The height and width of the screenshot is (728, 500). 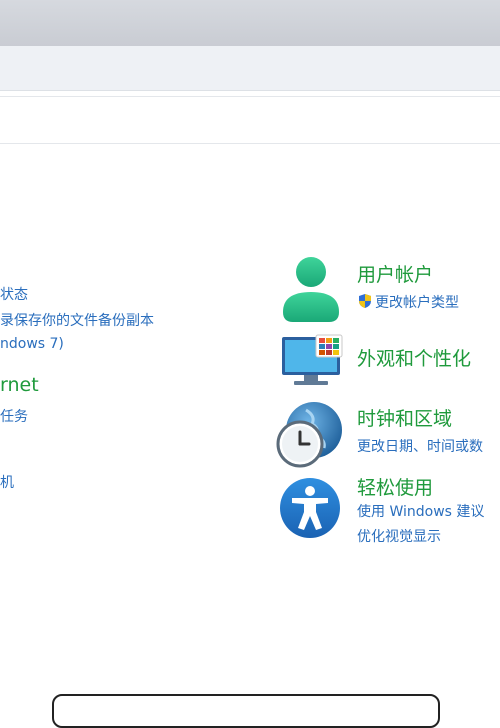 I want to click on change-account-type-label: 更改帐户类型, so click(x=417, y=303).